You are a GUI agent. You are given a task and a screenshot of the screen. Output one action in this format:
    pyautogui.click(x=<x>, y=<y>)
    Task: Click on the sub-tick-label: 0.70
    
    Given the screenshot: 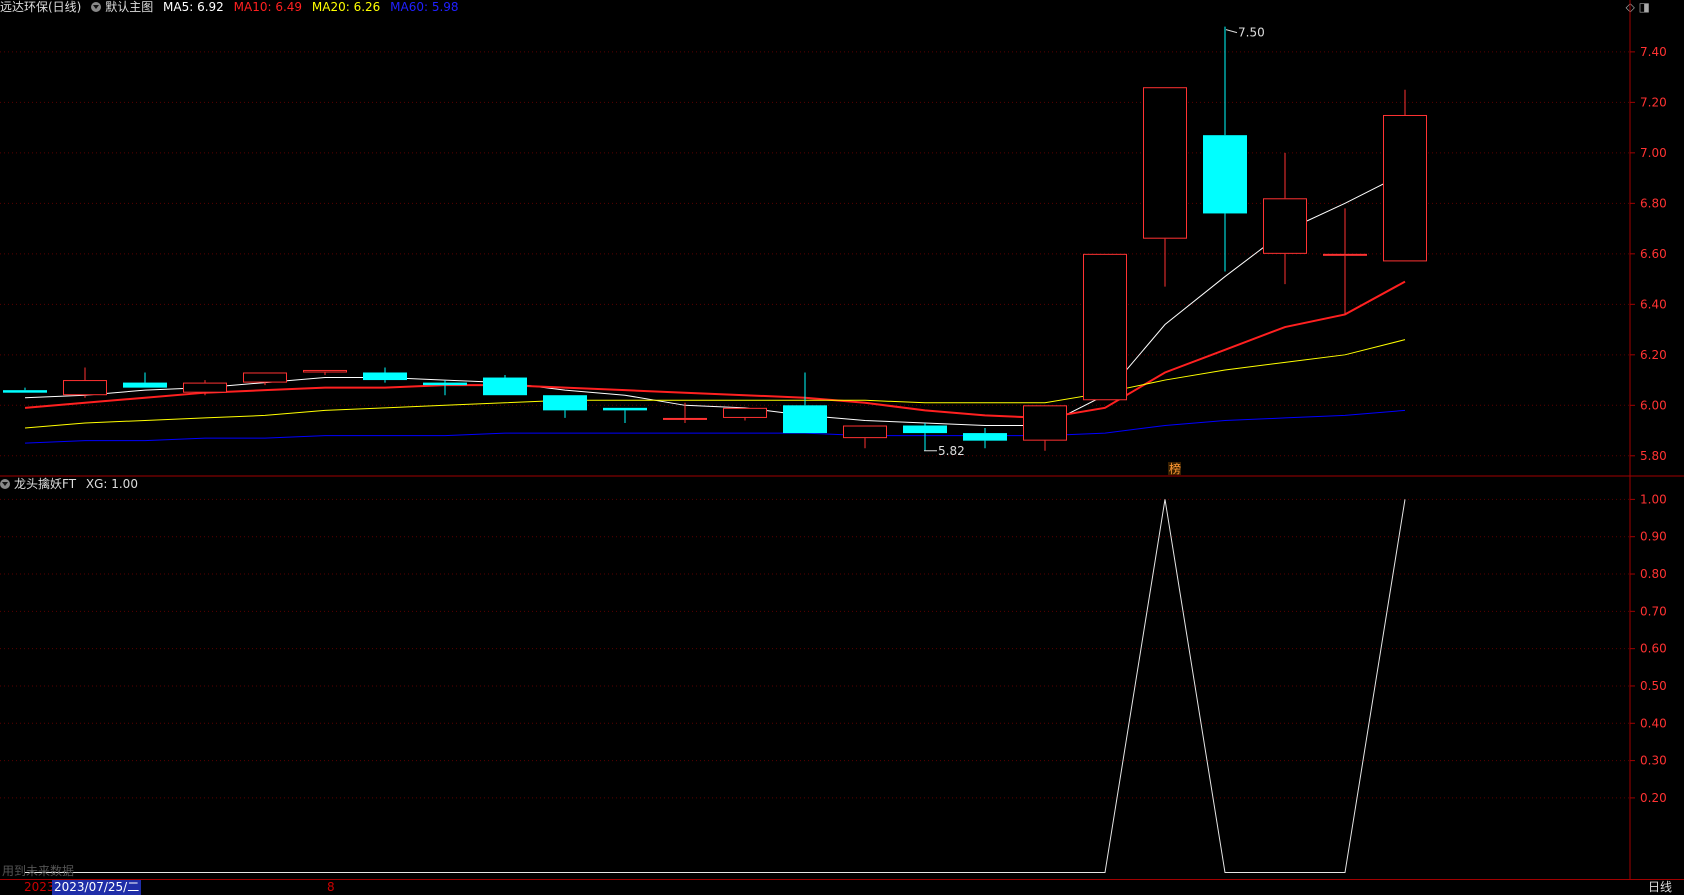 What is the action you would take?
    pyautogui.click(x=1653, y=611)
    